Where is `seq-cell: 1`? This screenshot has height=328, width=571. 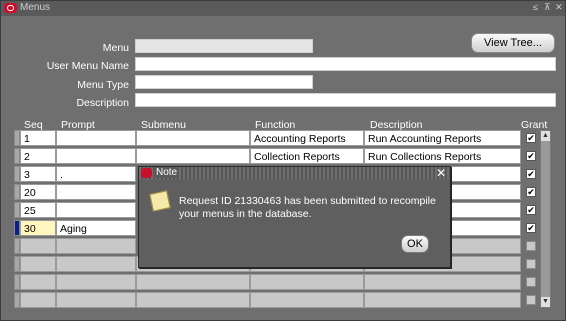
seq-cell: 1 is located at coordinates (38, 138).